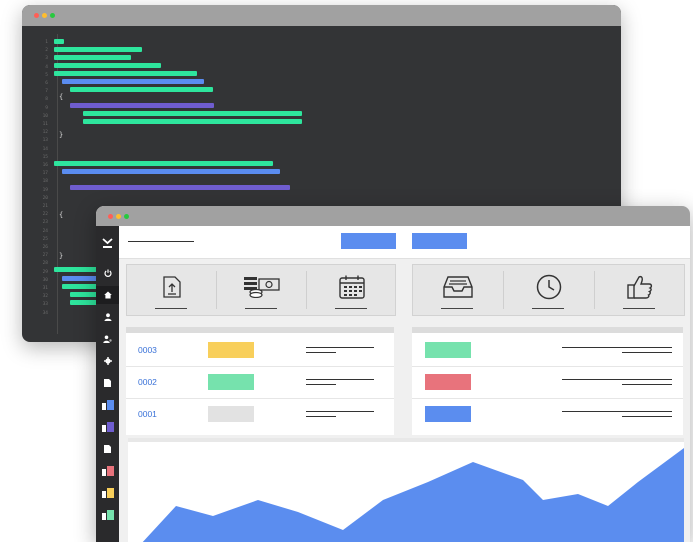 The width and height of the screenshot is (693, 542). What do you see at coordinates (46, 75) in the screenshot?
I see `line-number: 5` at bounding box center [46, 75].